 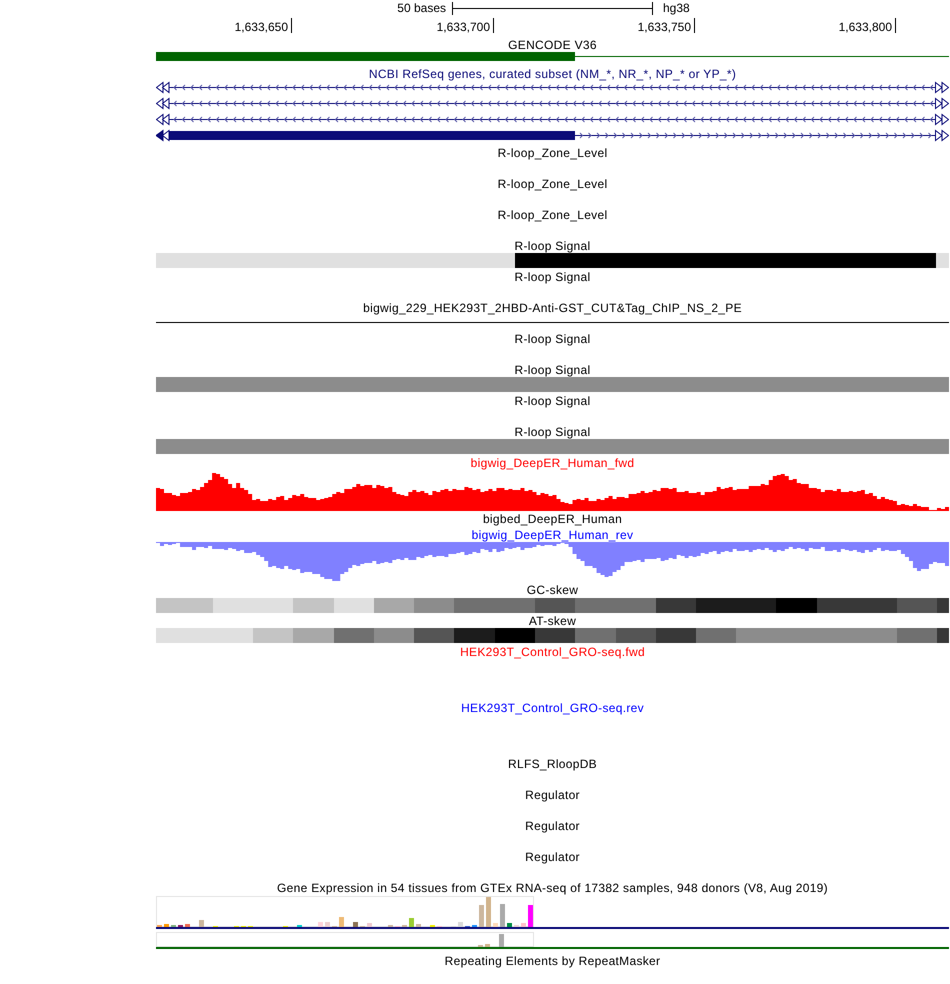 What do you see at coordinates (552, 308) in the screenshot?
I see `track-label: bigwig_229_HEK293T_2HBD-Anti-GST_CUT&Tag_ChIP_NS_2_PE` at bounding box center [552, 308].